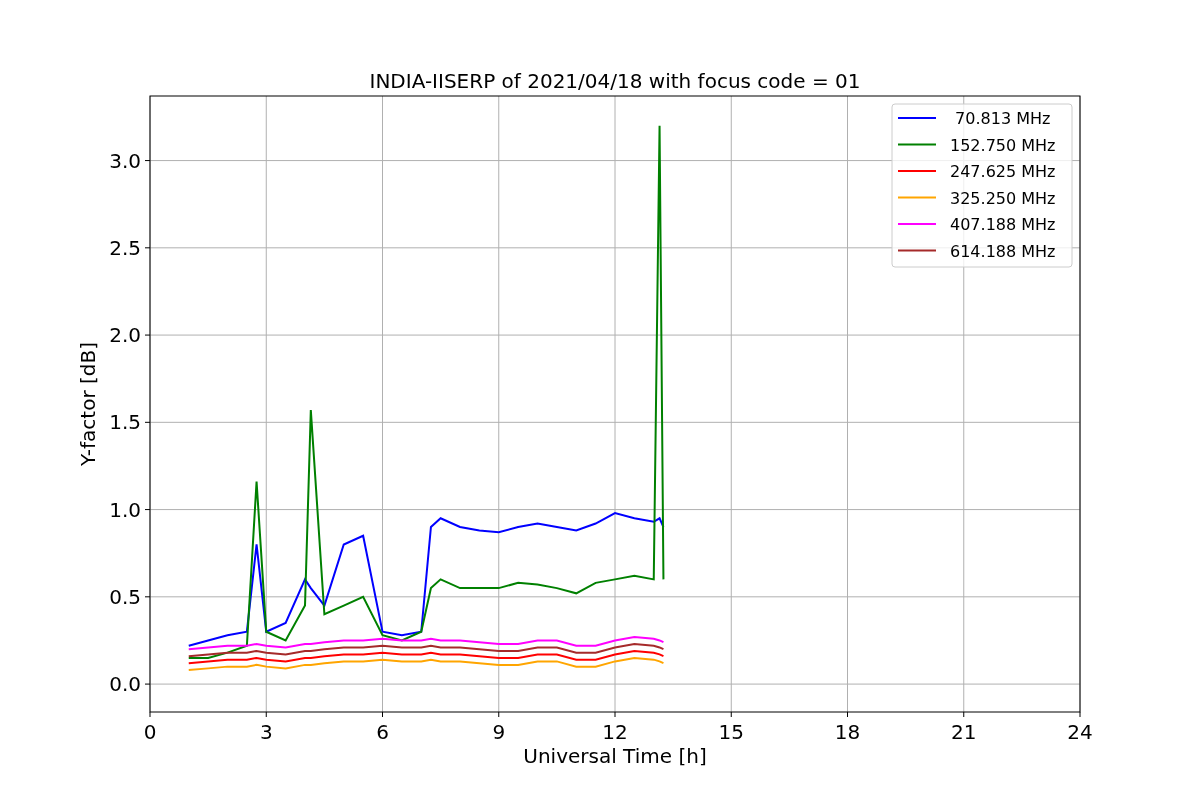 This screenshot has height=800, width=1200. I want to click on y-tick-label: 2.0, so click(125, 335).